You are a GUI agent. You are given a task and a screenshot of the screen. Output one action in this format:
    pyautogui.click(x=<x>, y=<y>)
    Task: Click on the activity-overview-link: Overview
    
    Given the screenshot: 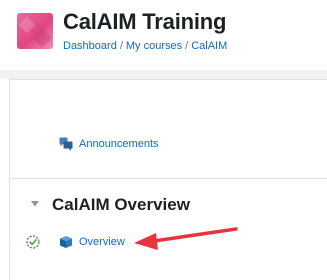 What is the action you would take?
    pyautogui.click(x=92, y=242)
    